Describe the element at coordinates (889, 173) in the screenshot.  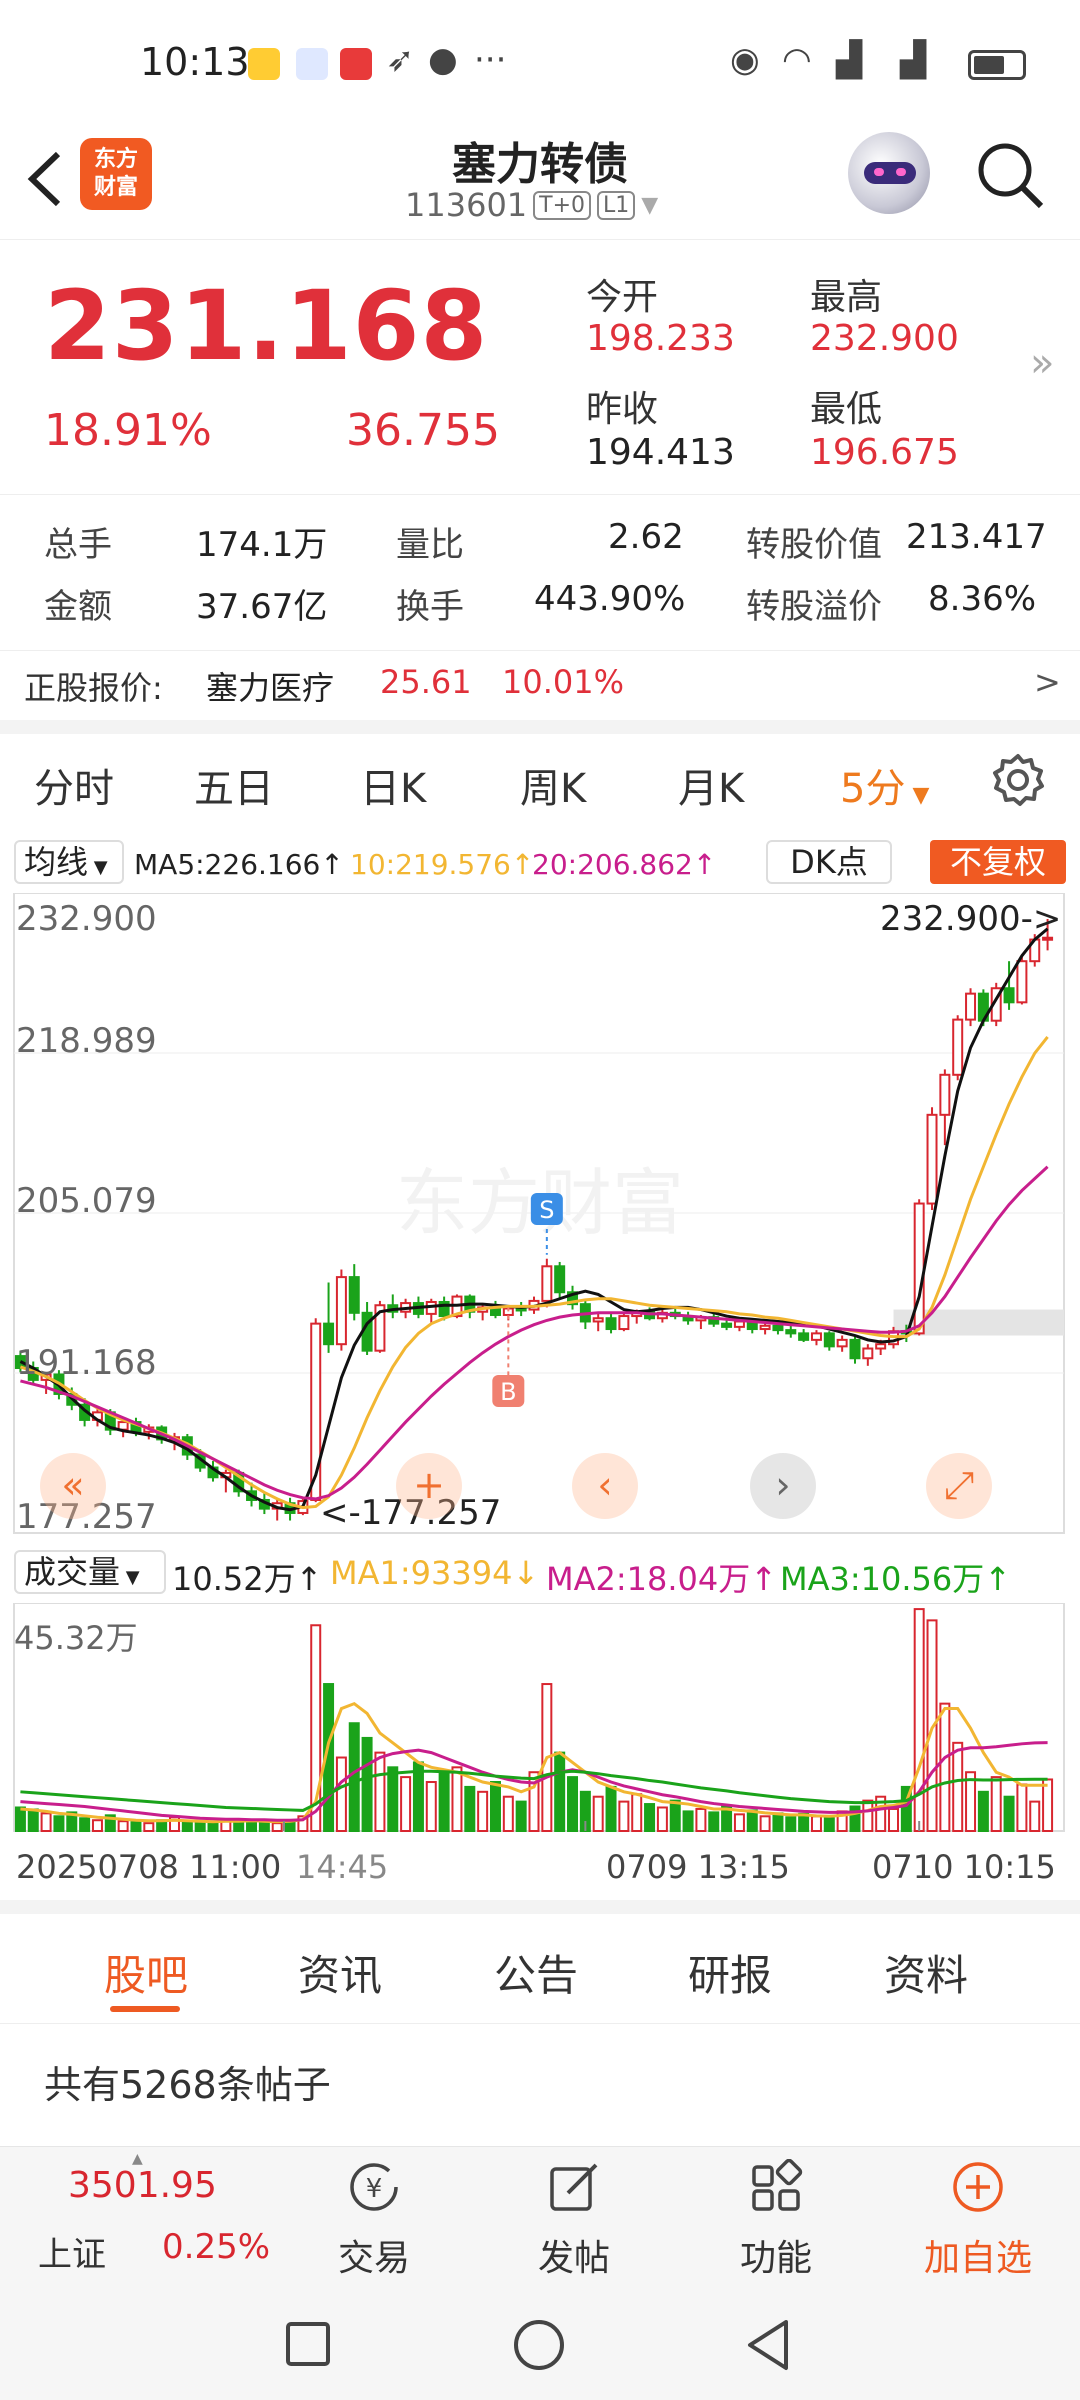
I see `assistant-robot-icon` at that location.